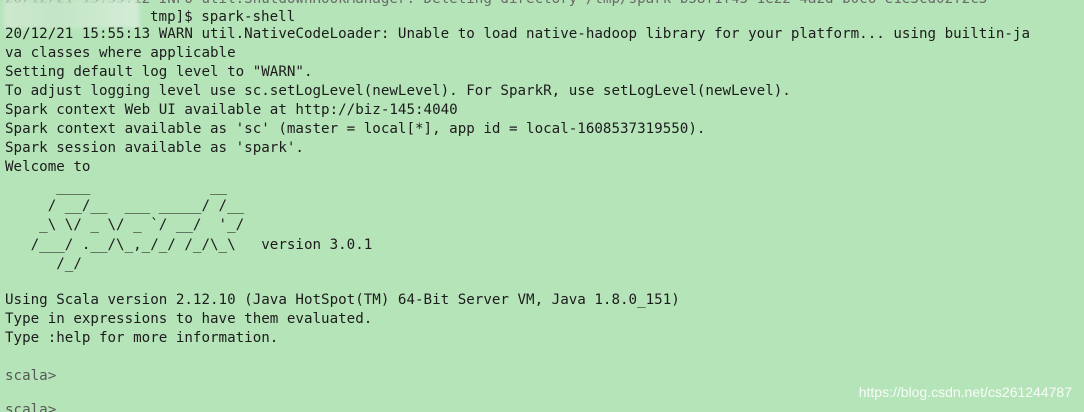 The image size is (1084, 412). I want to click on blurred-hostname-redaction, so click(71, 14).